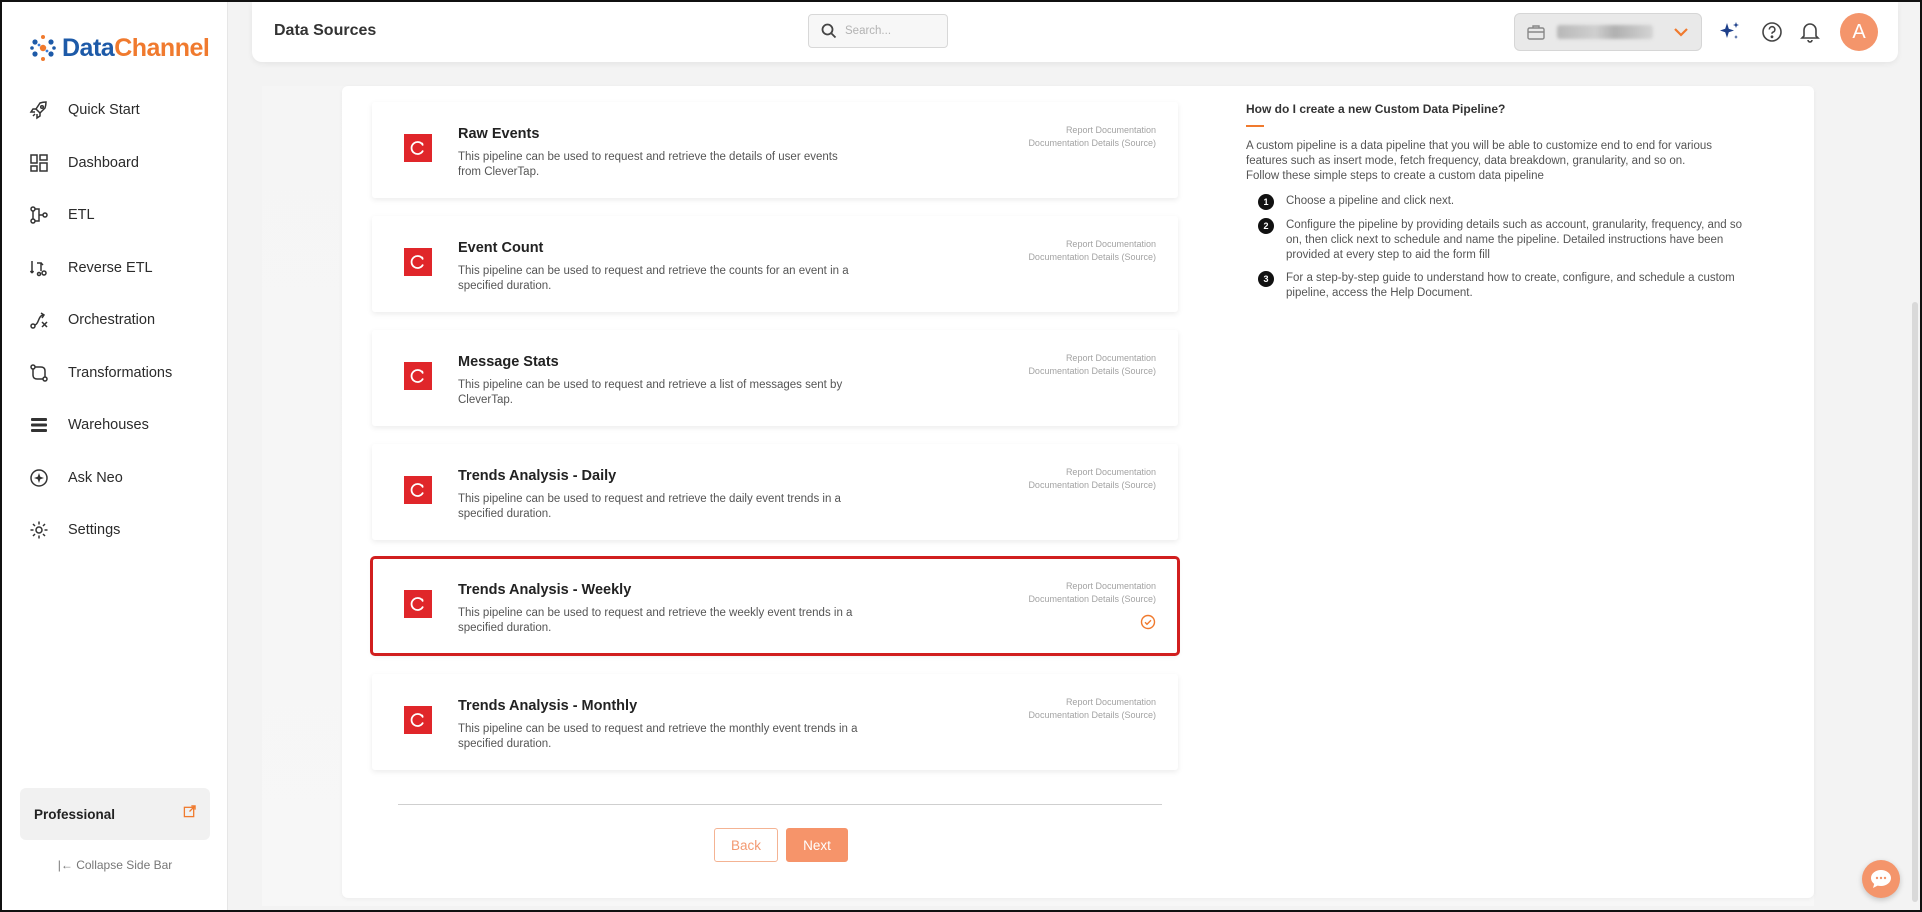  What do you see at coordinates (39, 530) in the screenshot?
I see `gear-icon` at bounding box center [39, 530].